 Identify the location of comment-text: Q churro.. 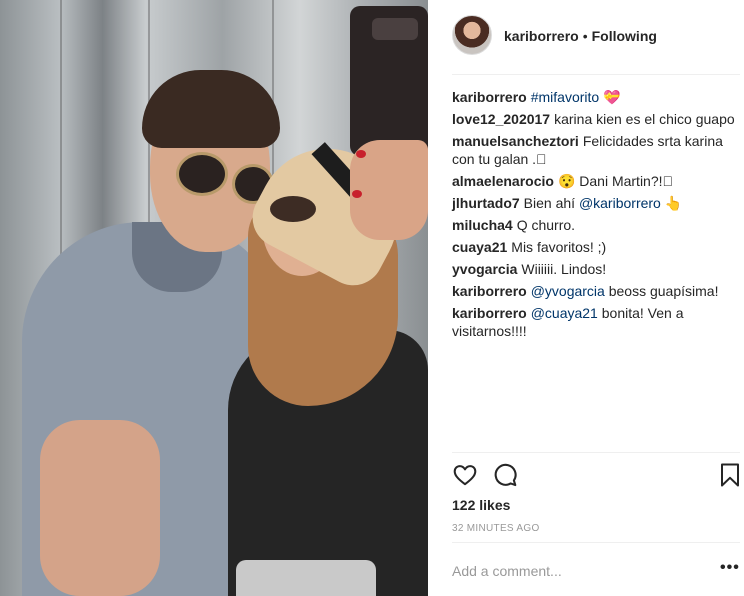
(546, 225).